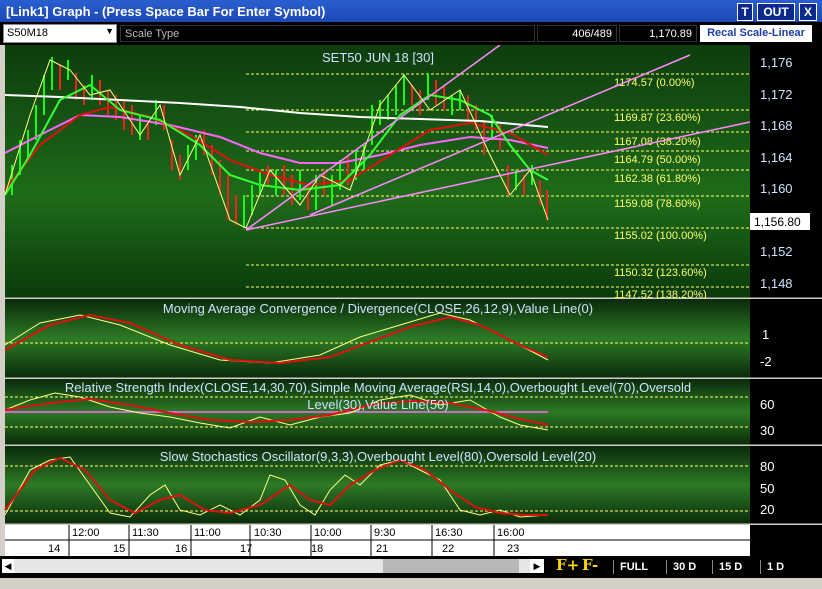 The width and height of the screenshot is (822, 589). Describe the element at coordinates (767, 466) in the screenshot. I see `stochastic-tick: 80` at that location.